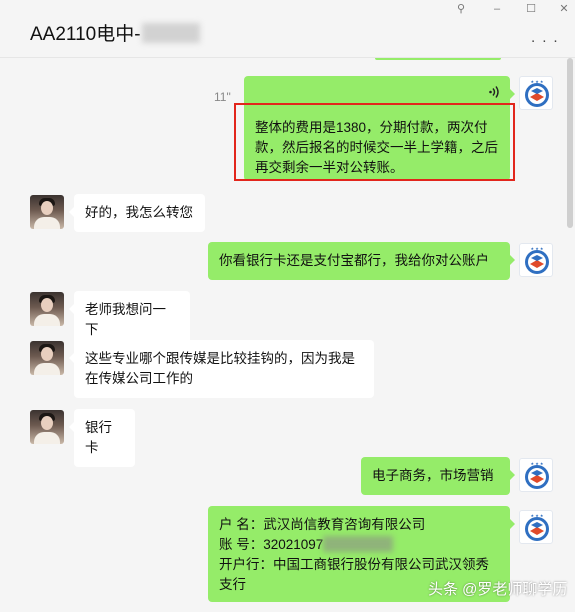  What do you see at coordinates (222, 97) in the screenshot?
I see `voice-duration: 11"` at bounding box center [222, 97].